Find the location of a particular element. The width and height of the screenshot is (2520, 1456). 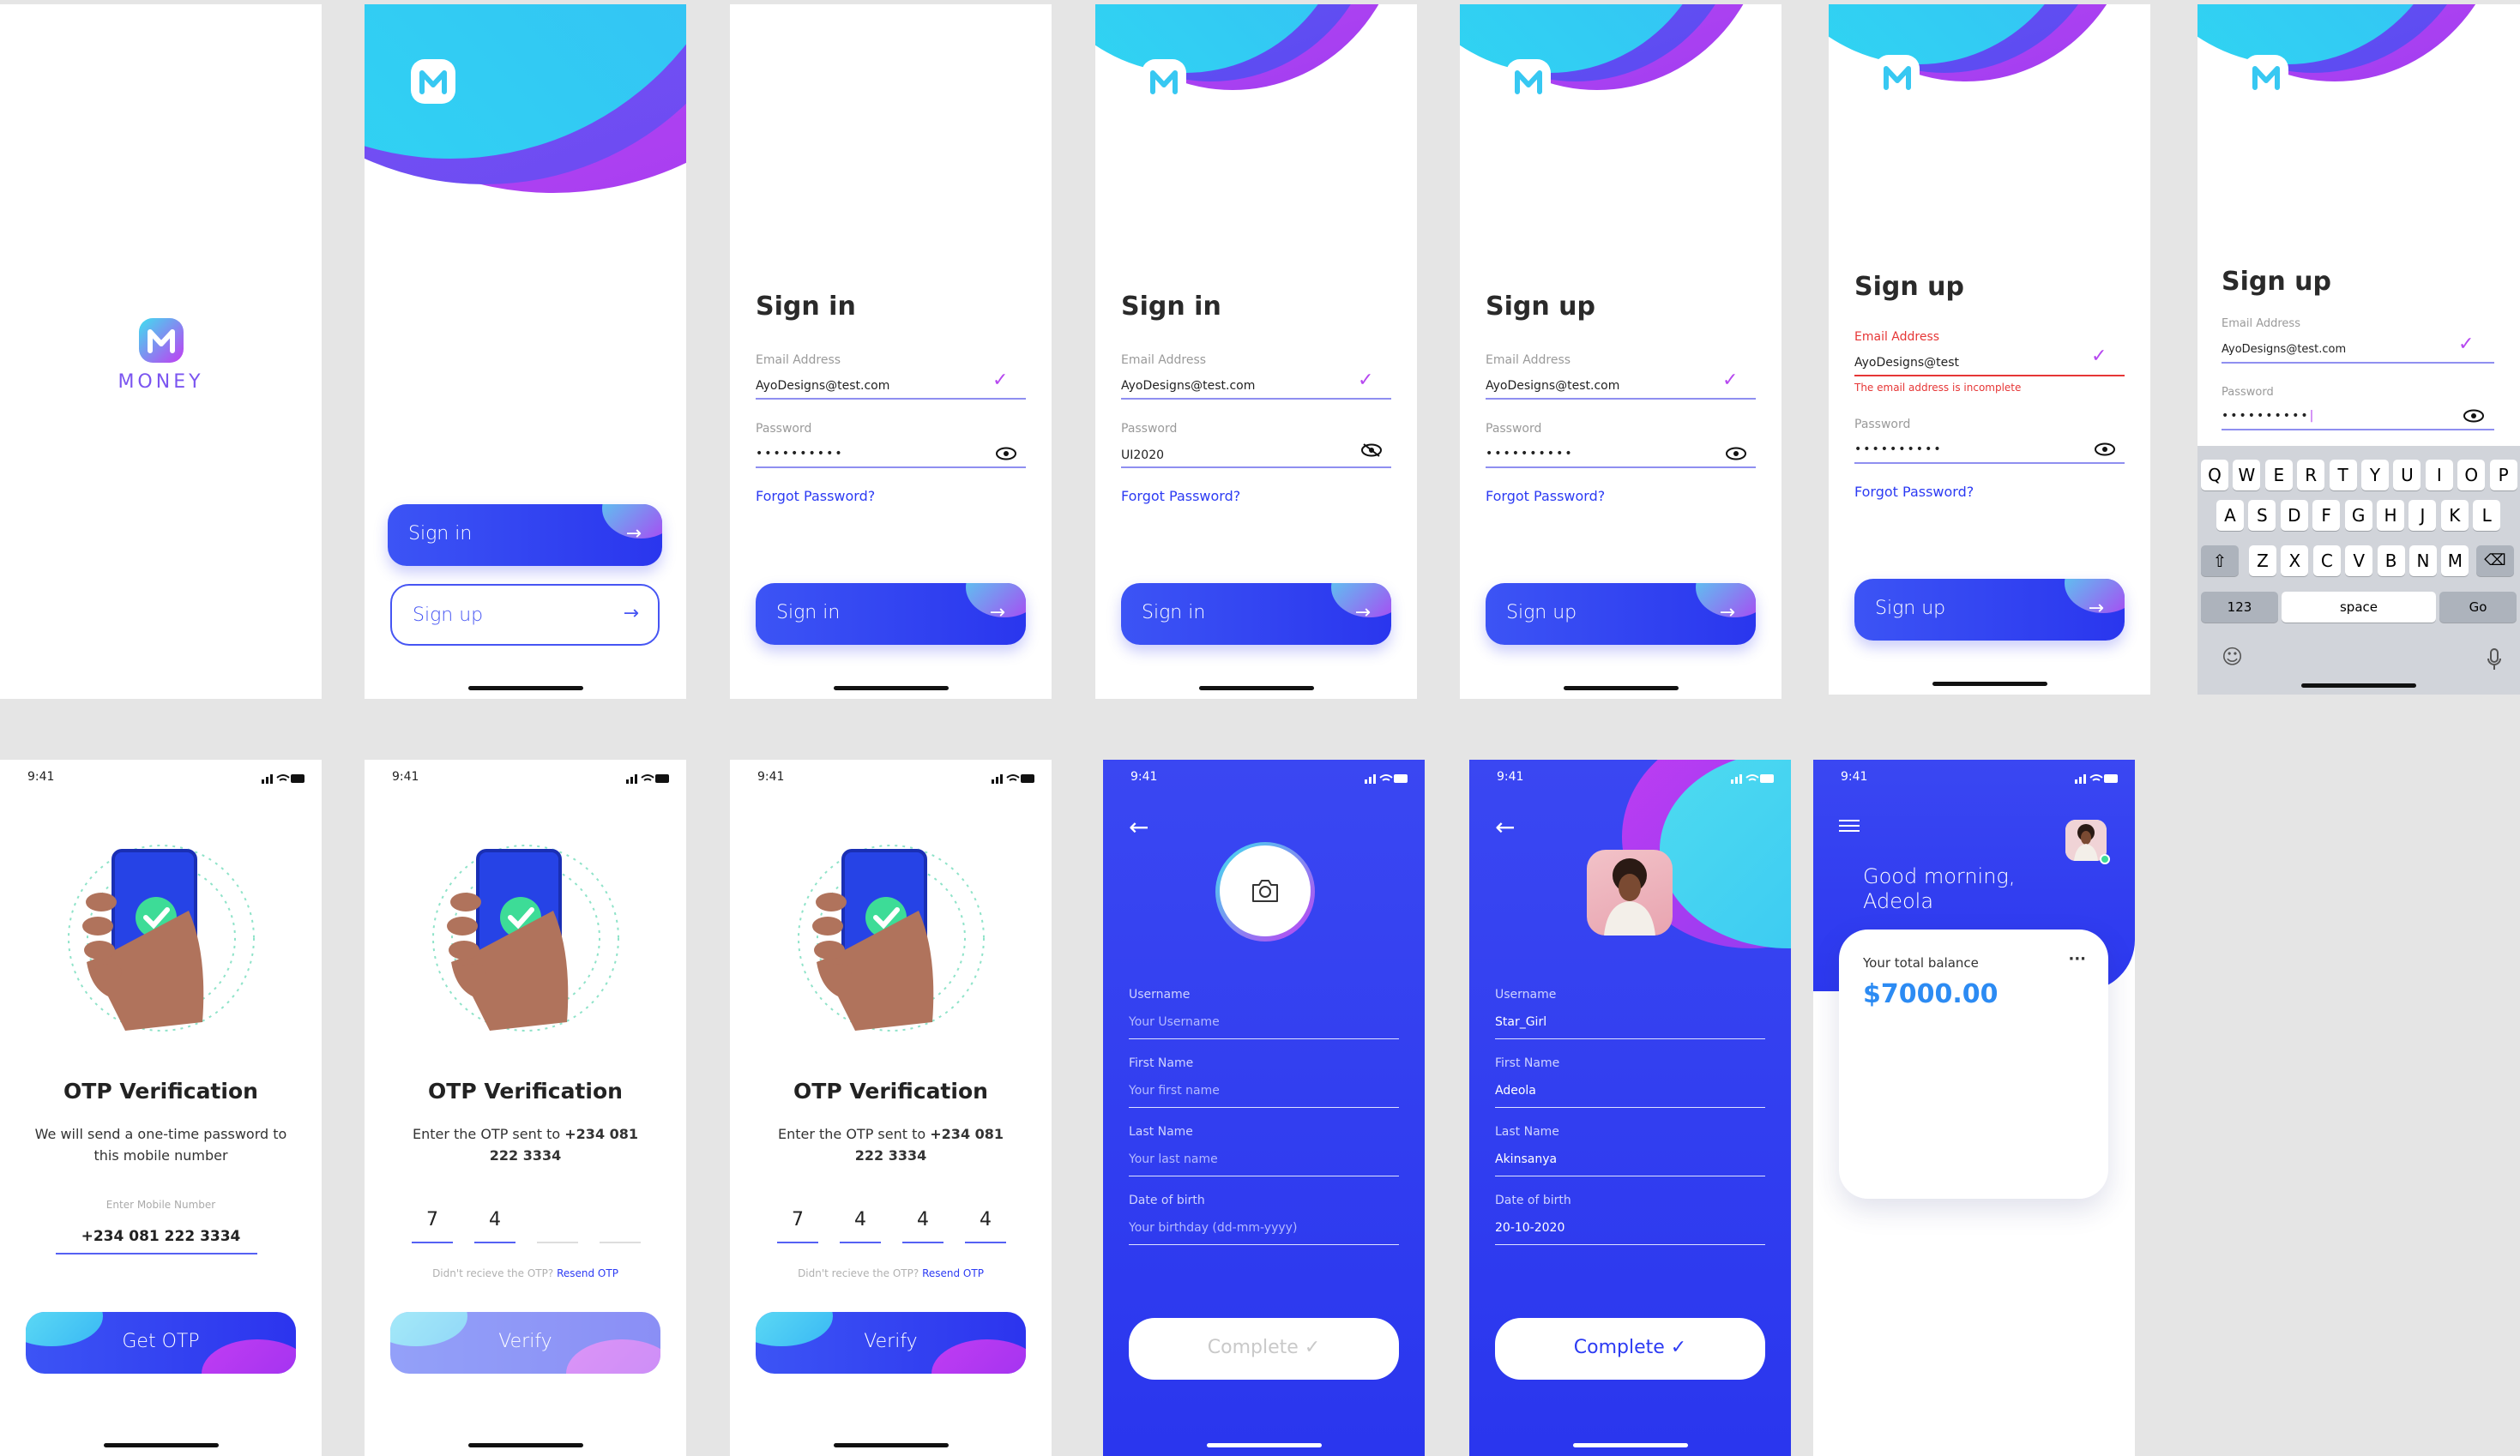

key-n: N is located at coordinates (2423, 560).